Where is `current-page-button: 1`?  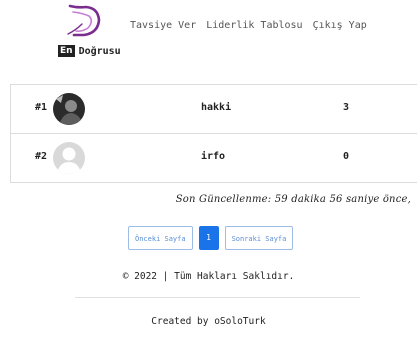
current-page-button: 1 is located at coordinates (209, 238).